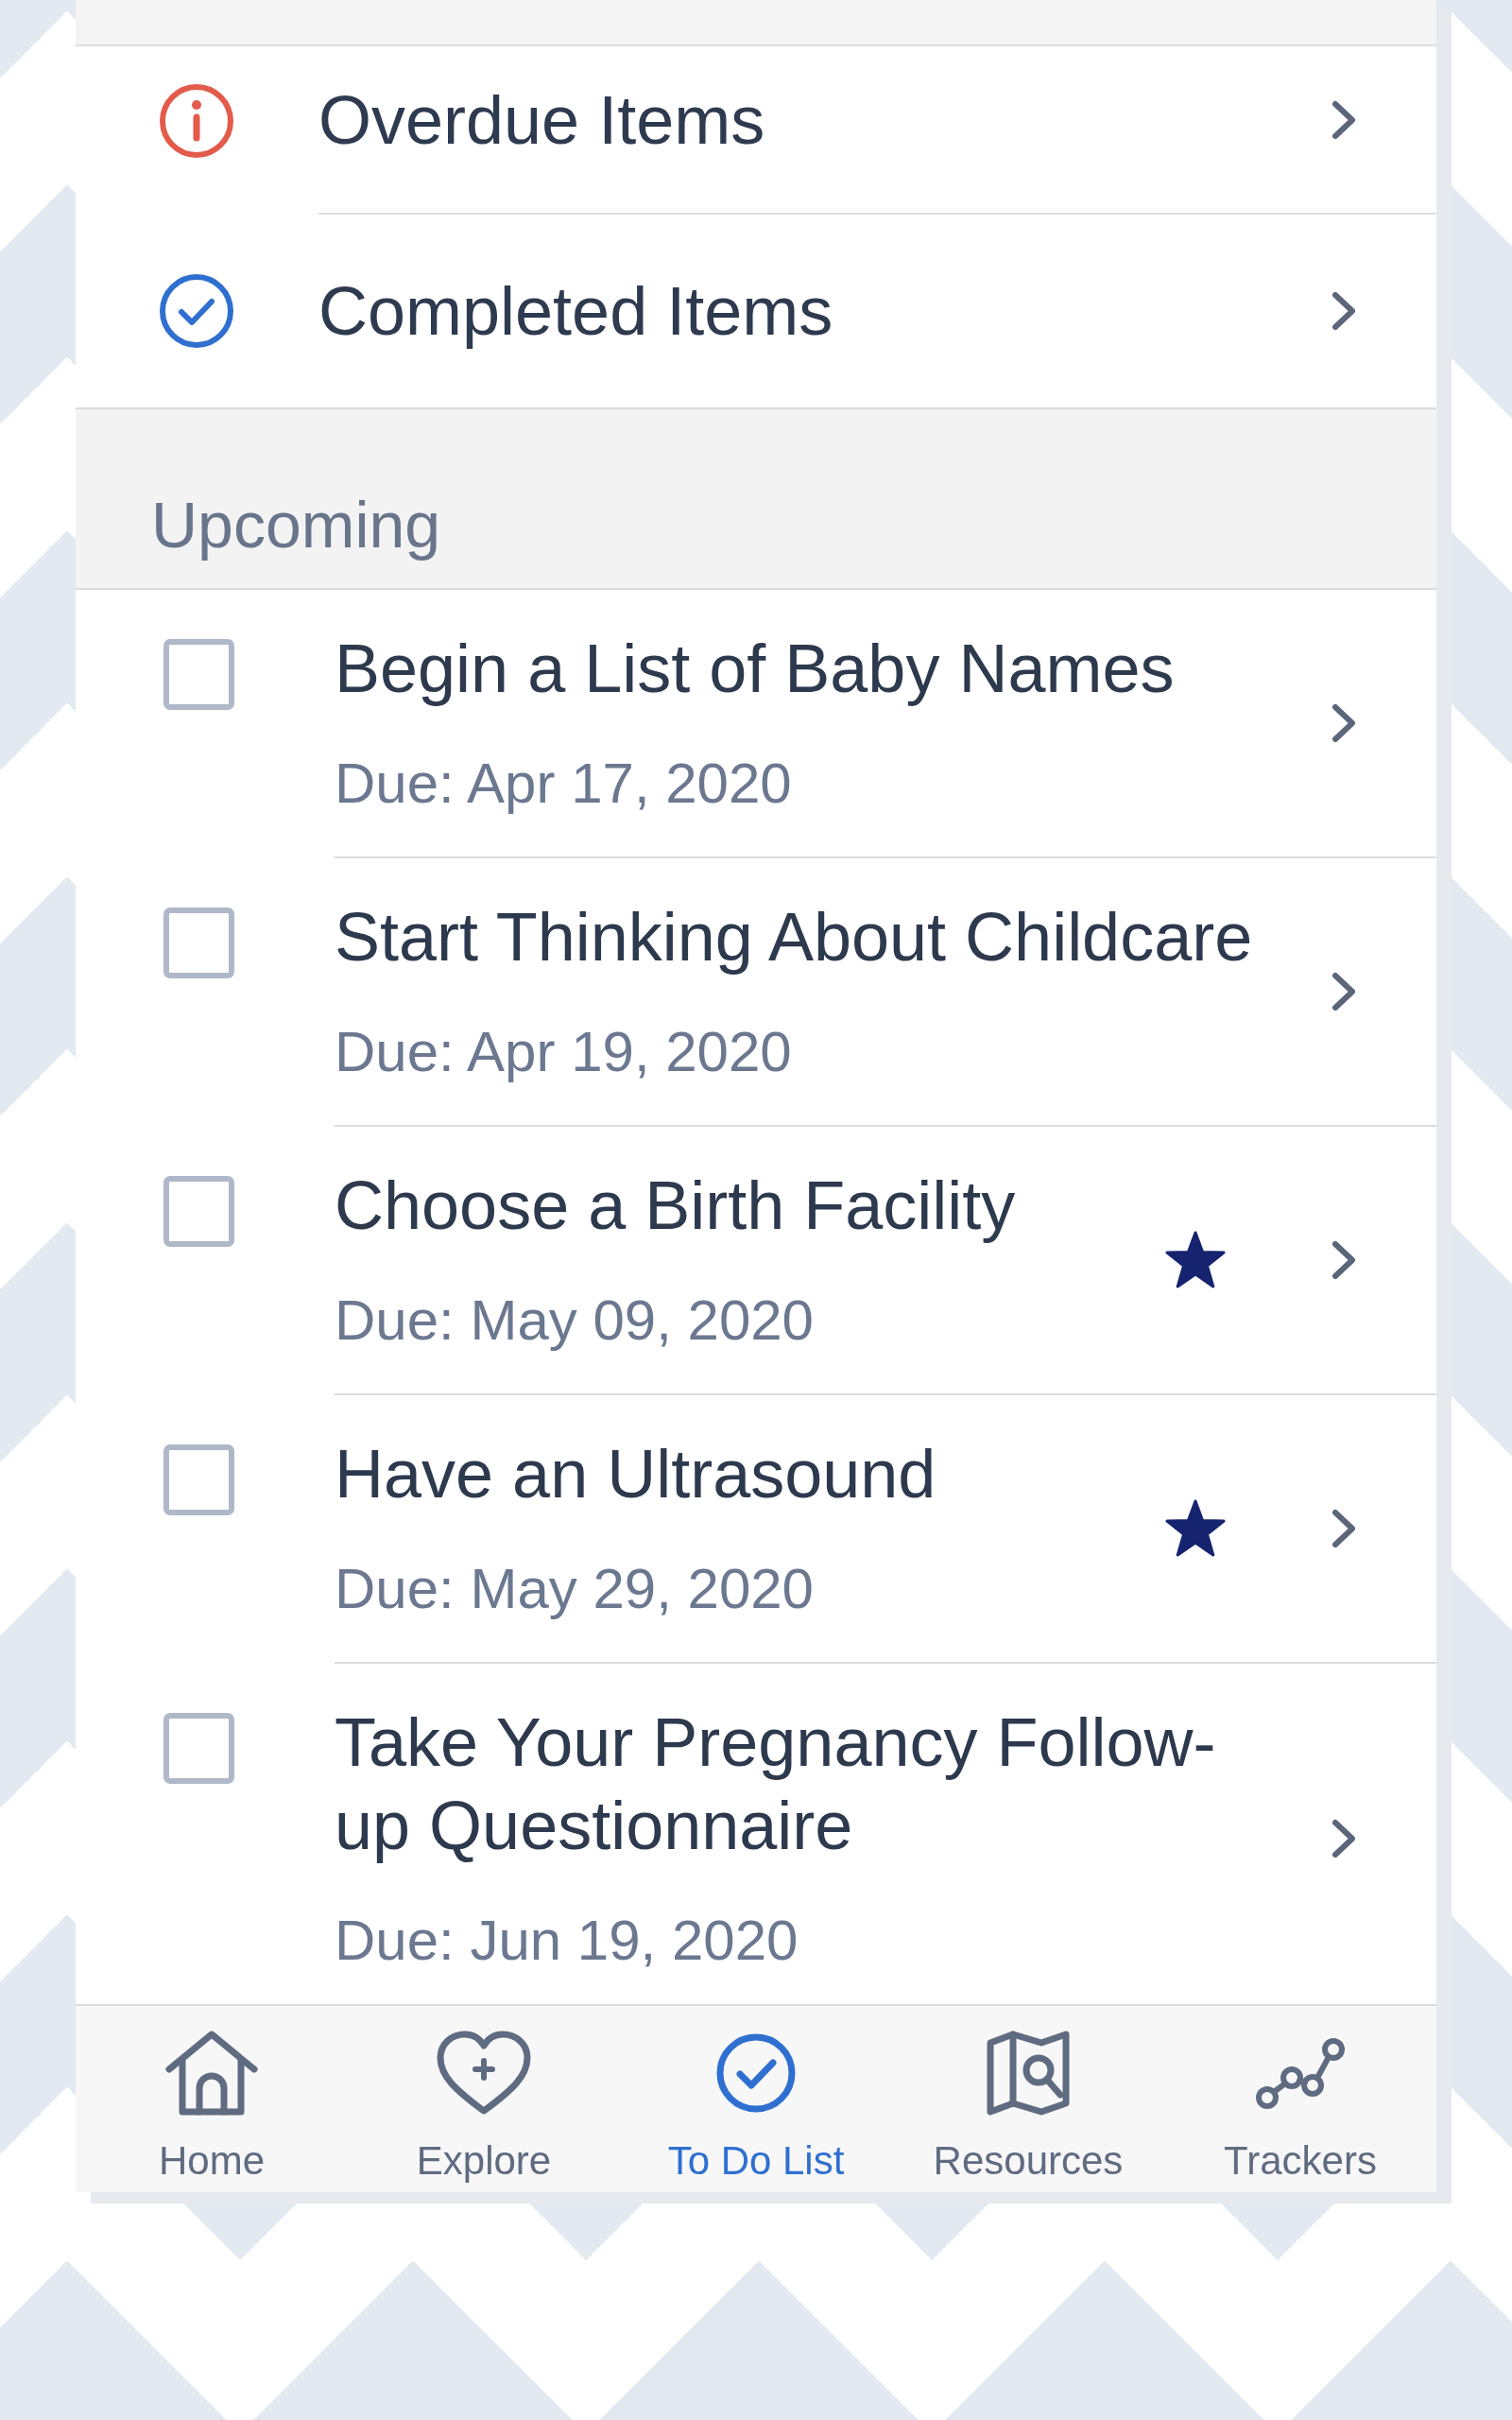 This screenshot has height=2420, width=1512. Describe the element at coordinates (211, 2073) in the screenshot. I see `house-icon` at that location.